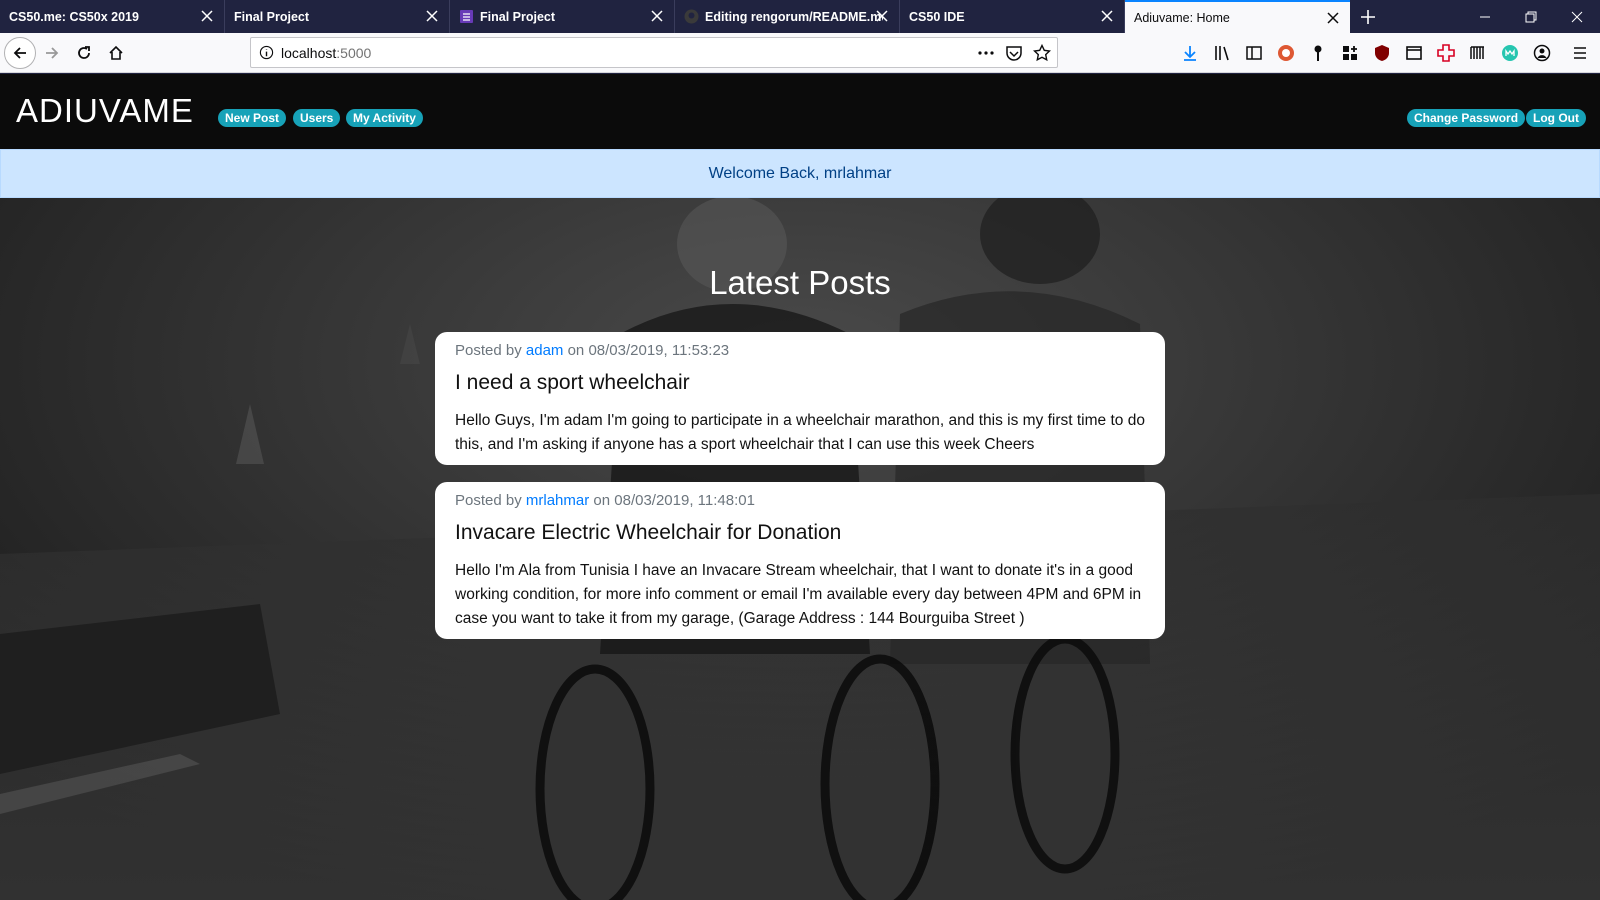 The image size is (1600, 900). I want to click on info-icon, so click(266, 52).